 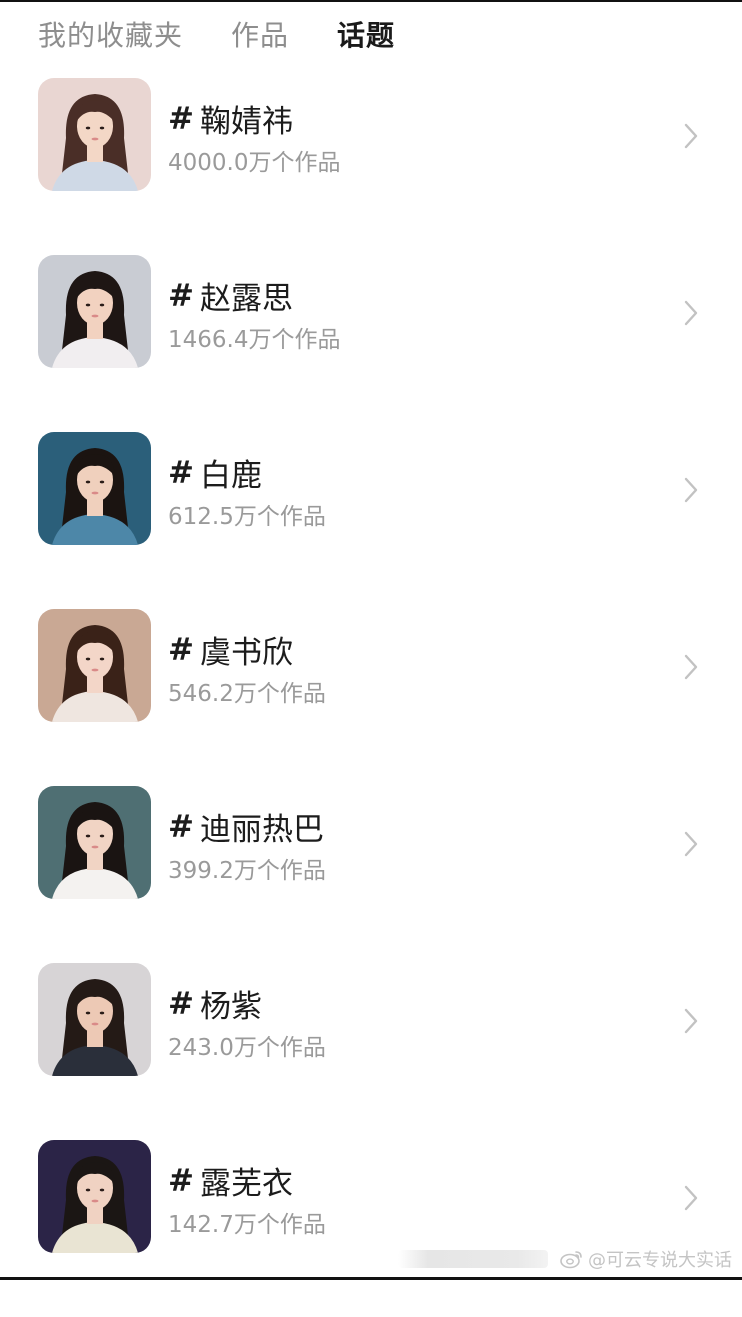 I want to click on topic-work-count: 399.2万个作品, so click(x=247, y=871).